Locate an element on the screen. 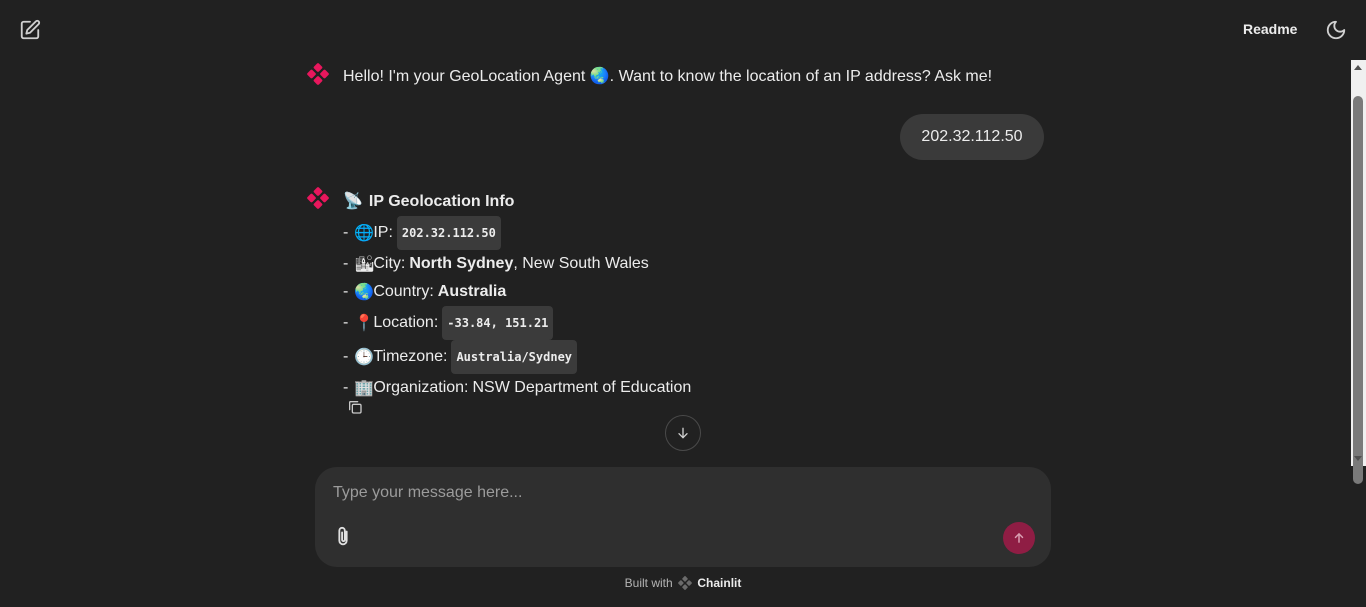 The height and width of the screenshot is (607, 1366). arrow-up-icon is located at coordinates (1019, 538).